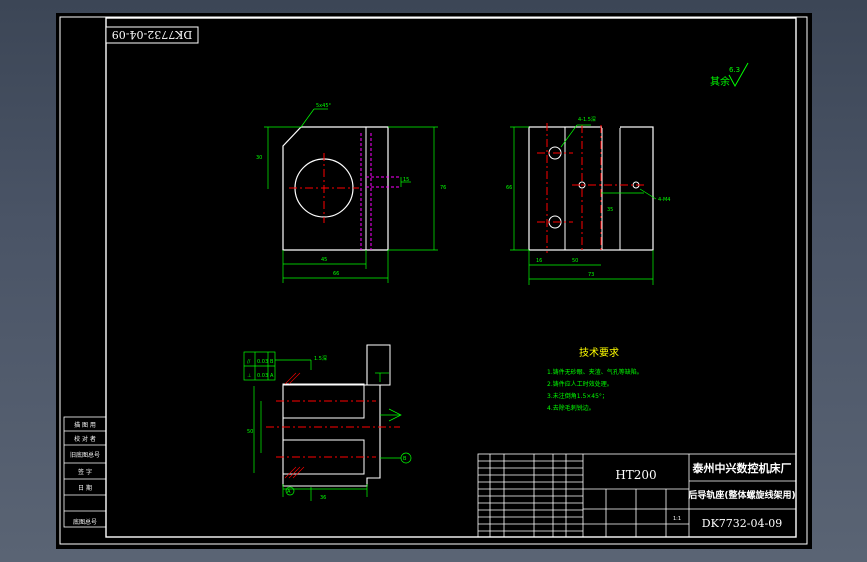 The height and width of the screenshot is (562, 867). What do you see at coordinates (262, 362) in the screenshot?
I see `tolerance-1: 0.03` at bounding box center [262, 362].